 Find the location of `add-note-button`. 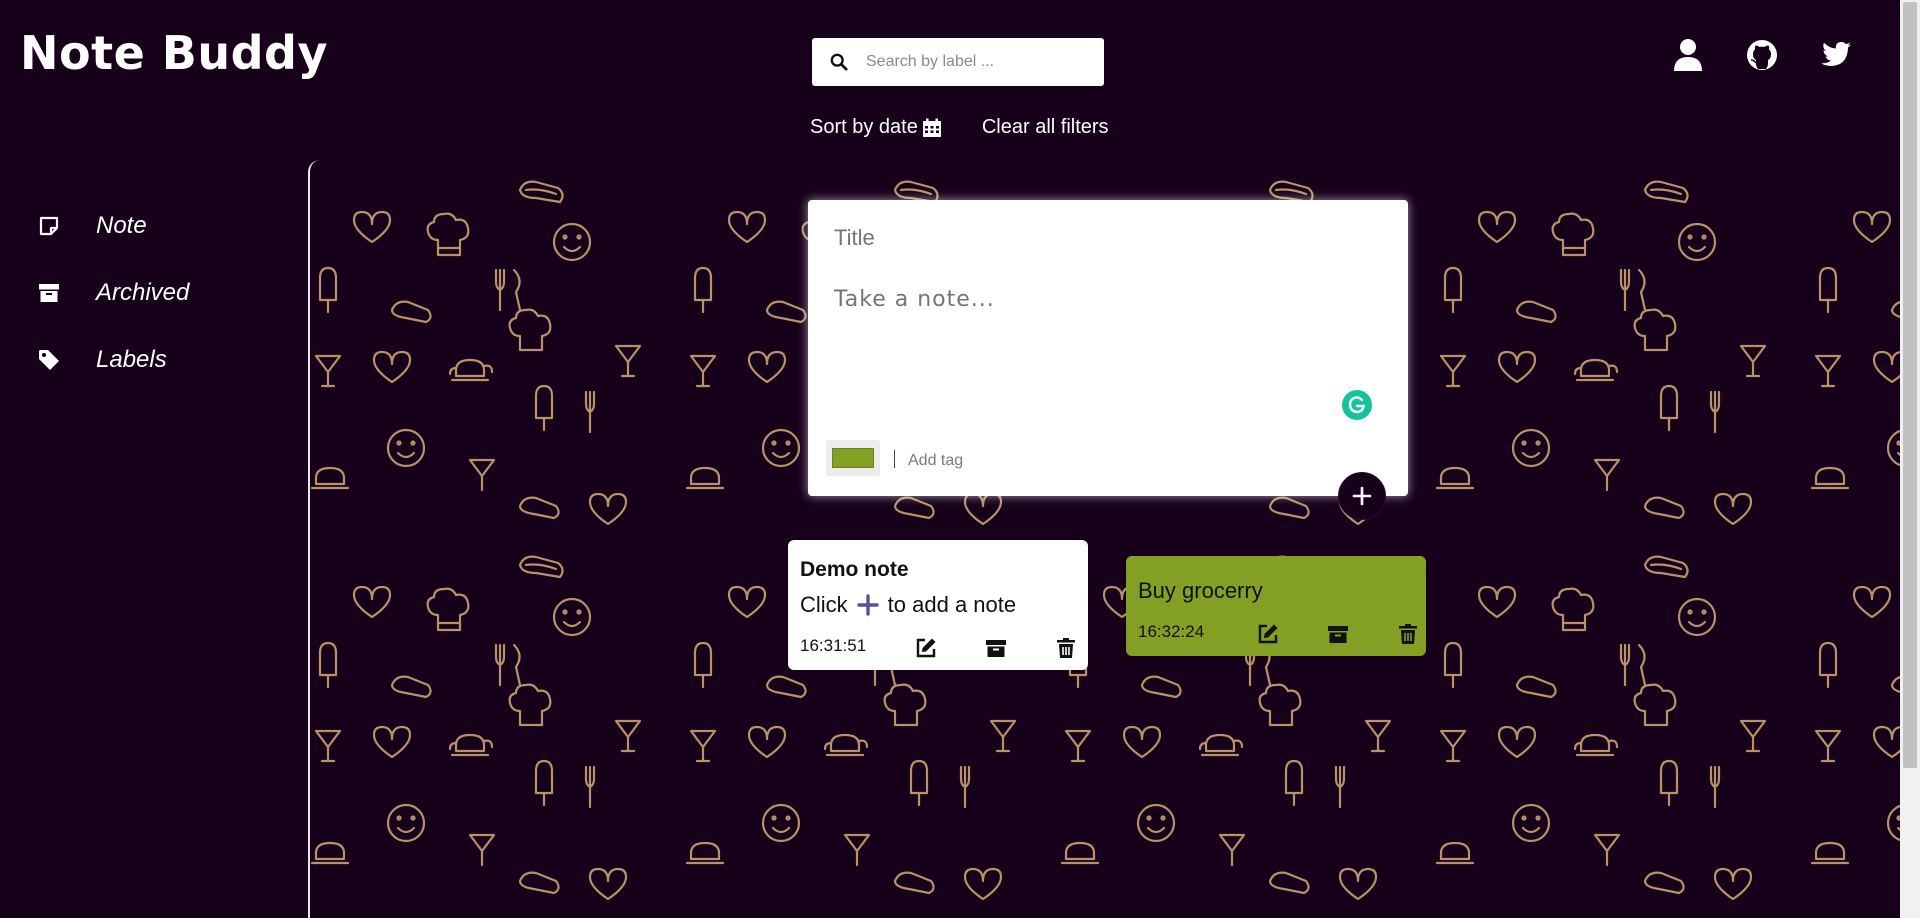

add-note-button is located at coordinates (1362, 496).